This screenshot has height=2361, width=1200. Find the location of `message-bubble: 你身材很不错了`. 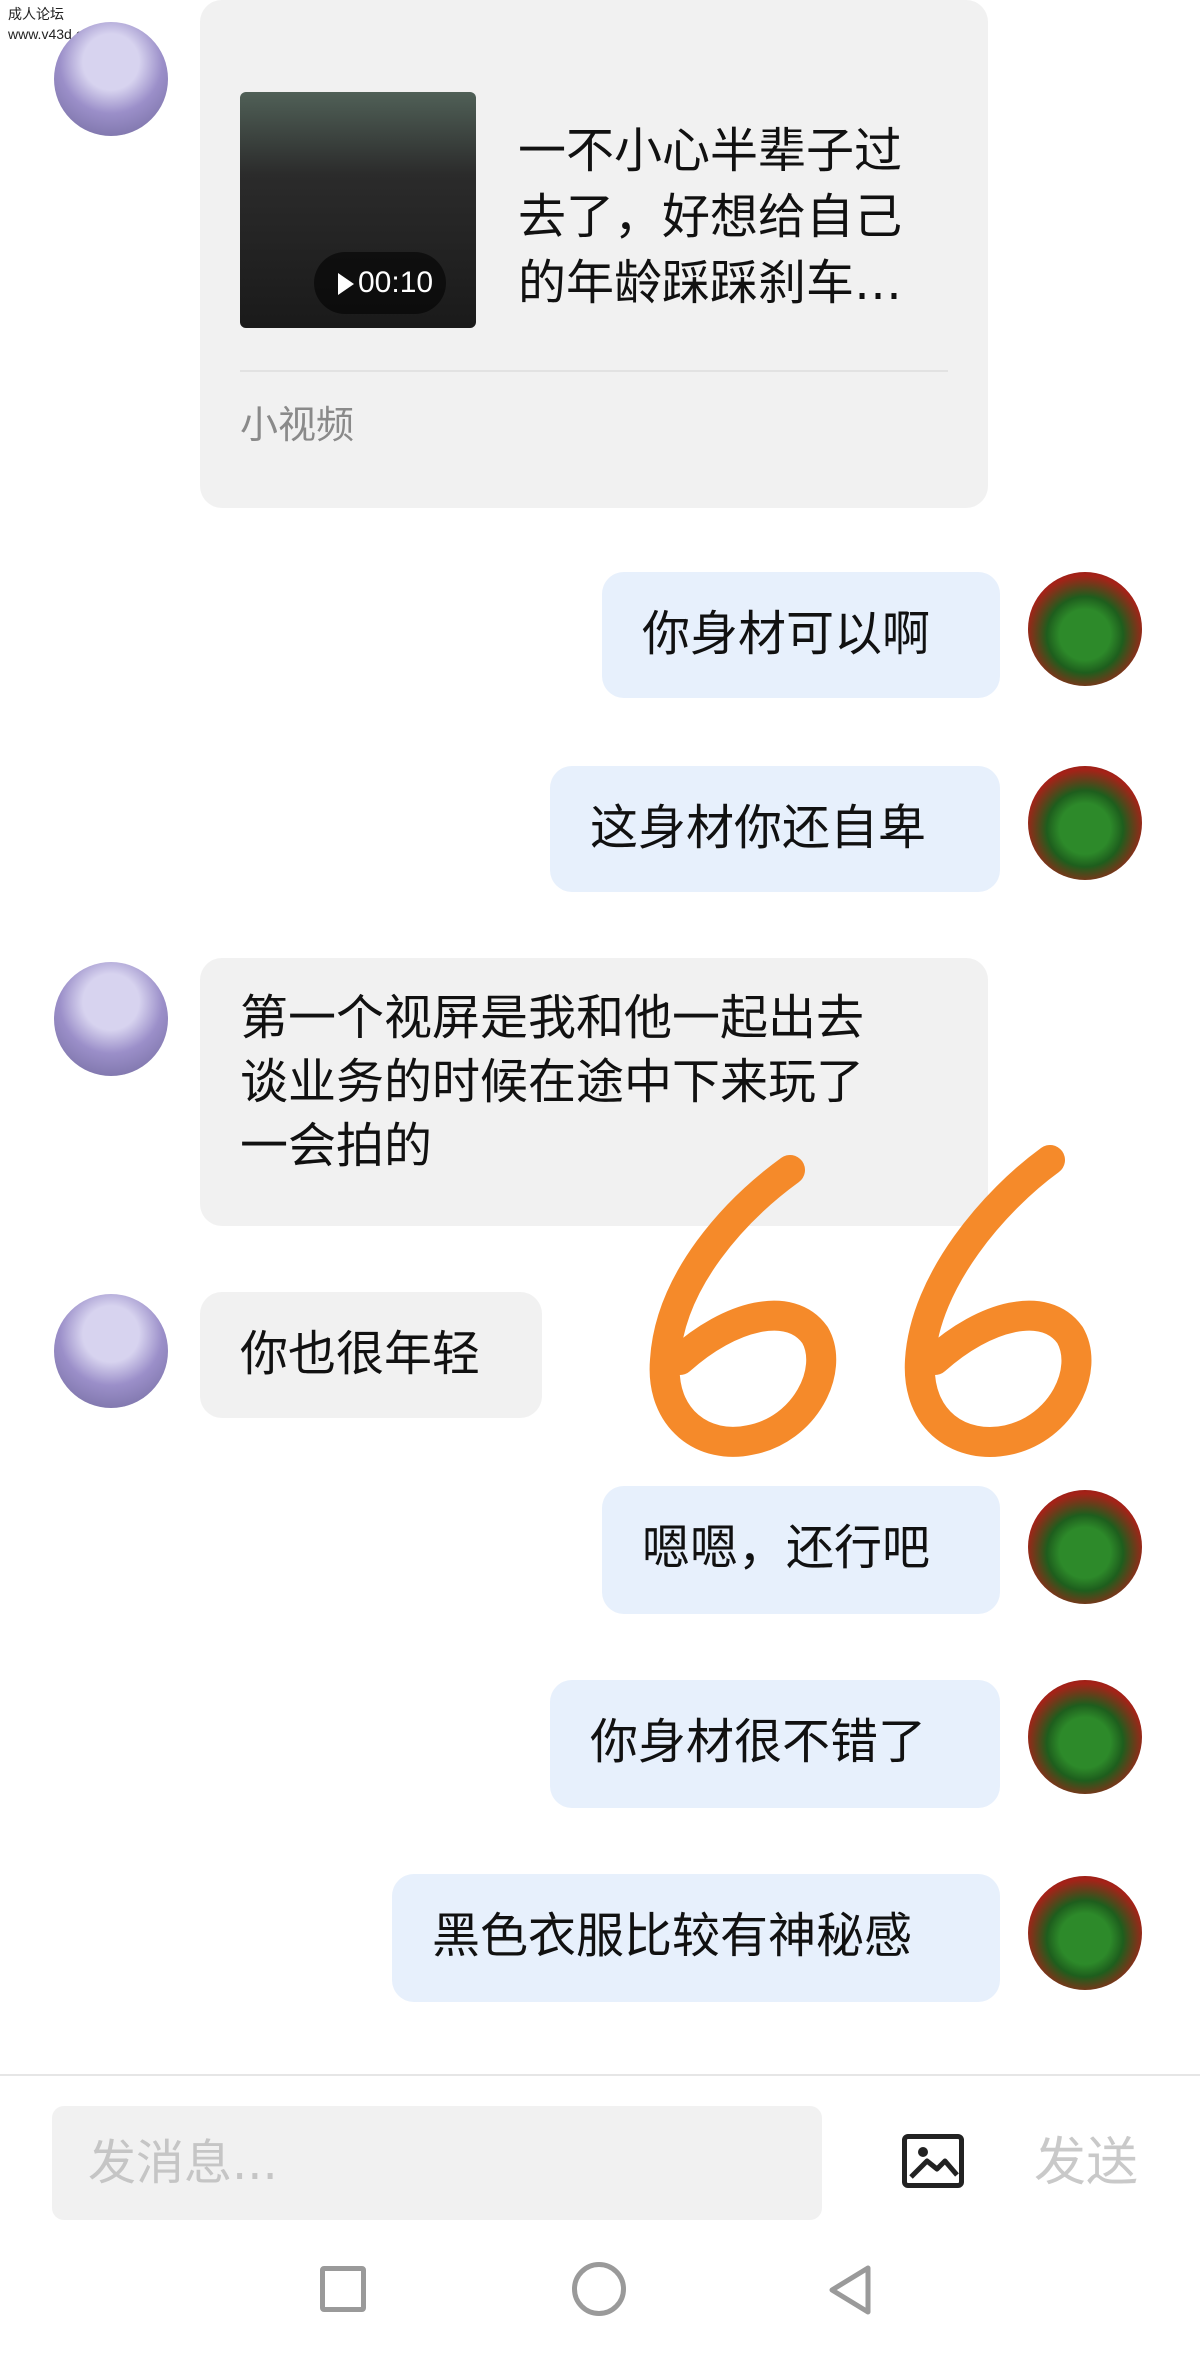

message-bubble: 你身材很不错了 is located at coordinates (775, 1744).